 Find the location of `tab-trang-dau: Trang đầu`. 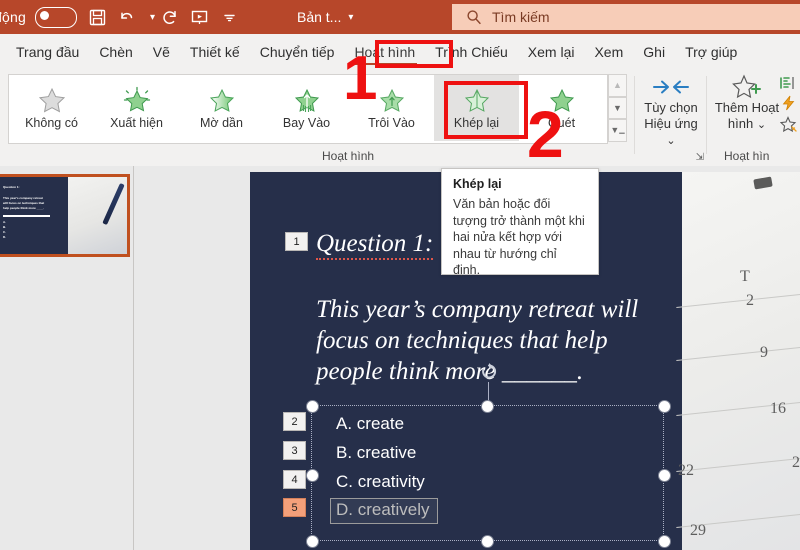

tab-trang-dau: Trang đầu is located at coordinates (47, 52).